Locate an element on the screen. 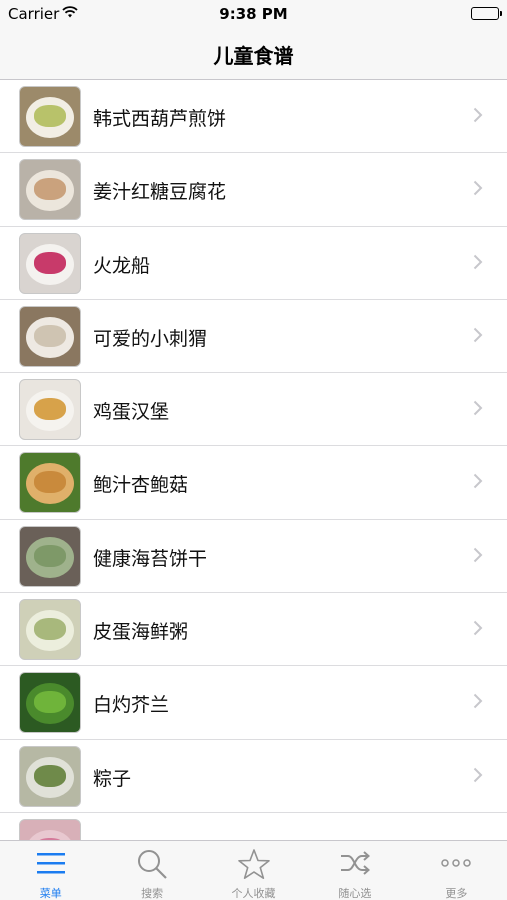  list-item is located at coordinates (253, 826).